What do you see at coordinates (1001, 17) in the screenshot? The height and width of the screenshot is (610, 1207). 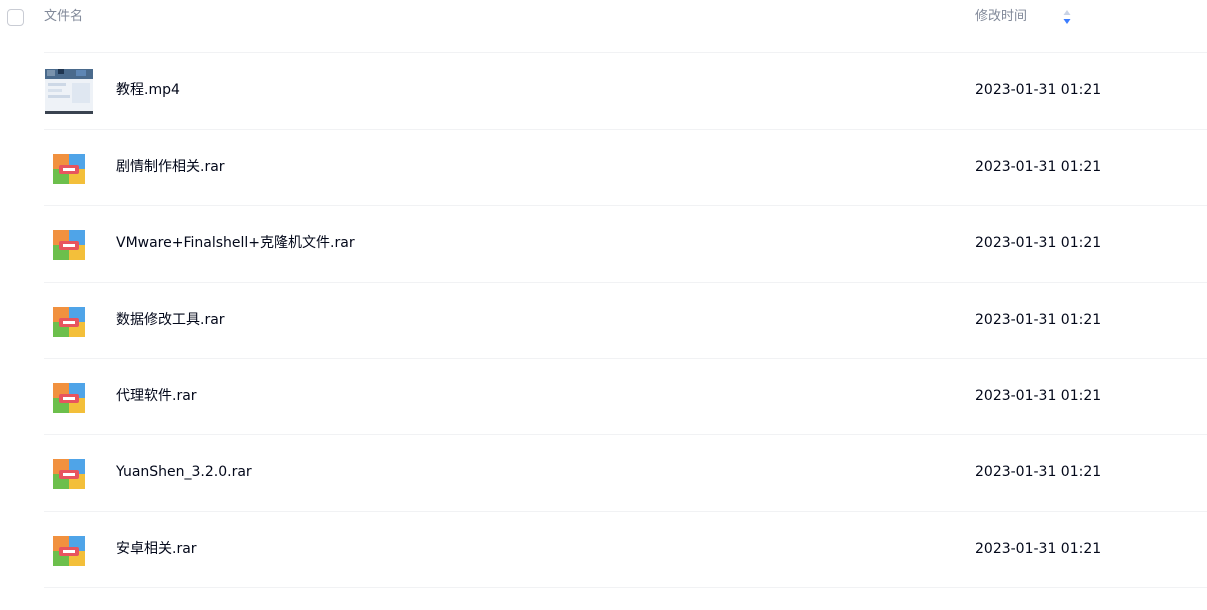 I see `column-header-modified: 修改时间` at bounding box center [1001, 17].